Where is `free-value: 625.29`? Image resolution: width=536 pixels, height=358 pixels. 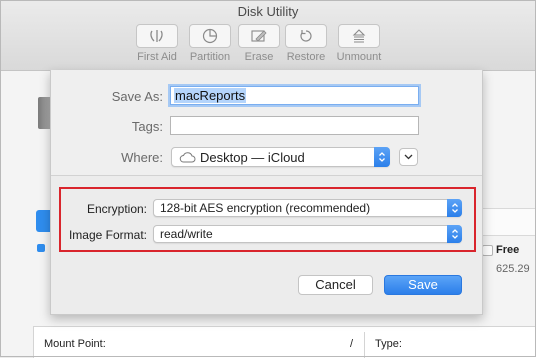 free-value: 625.29 is located at coordinates (513, 269).